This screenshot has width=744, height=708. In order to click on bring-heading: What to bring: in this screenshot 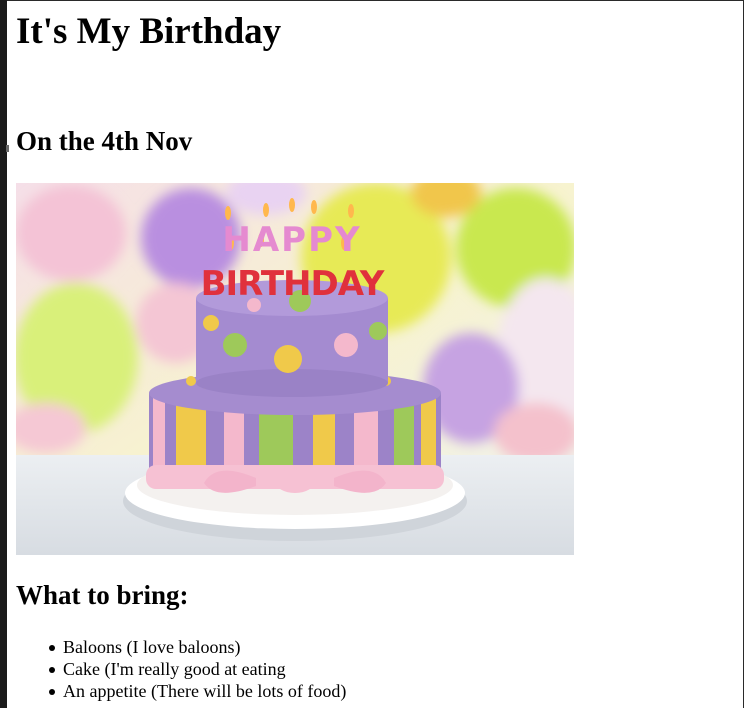, I will do `click(102, 595)`.